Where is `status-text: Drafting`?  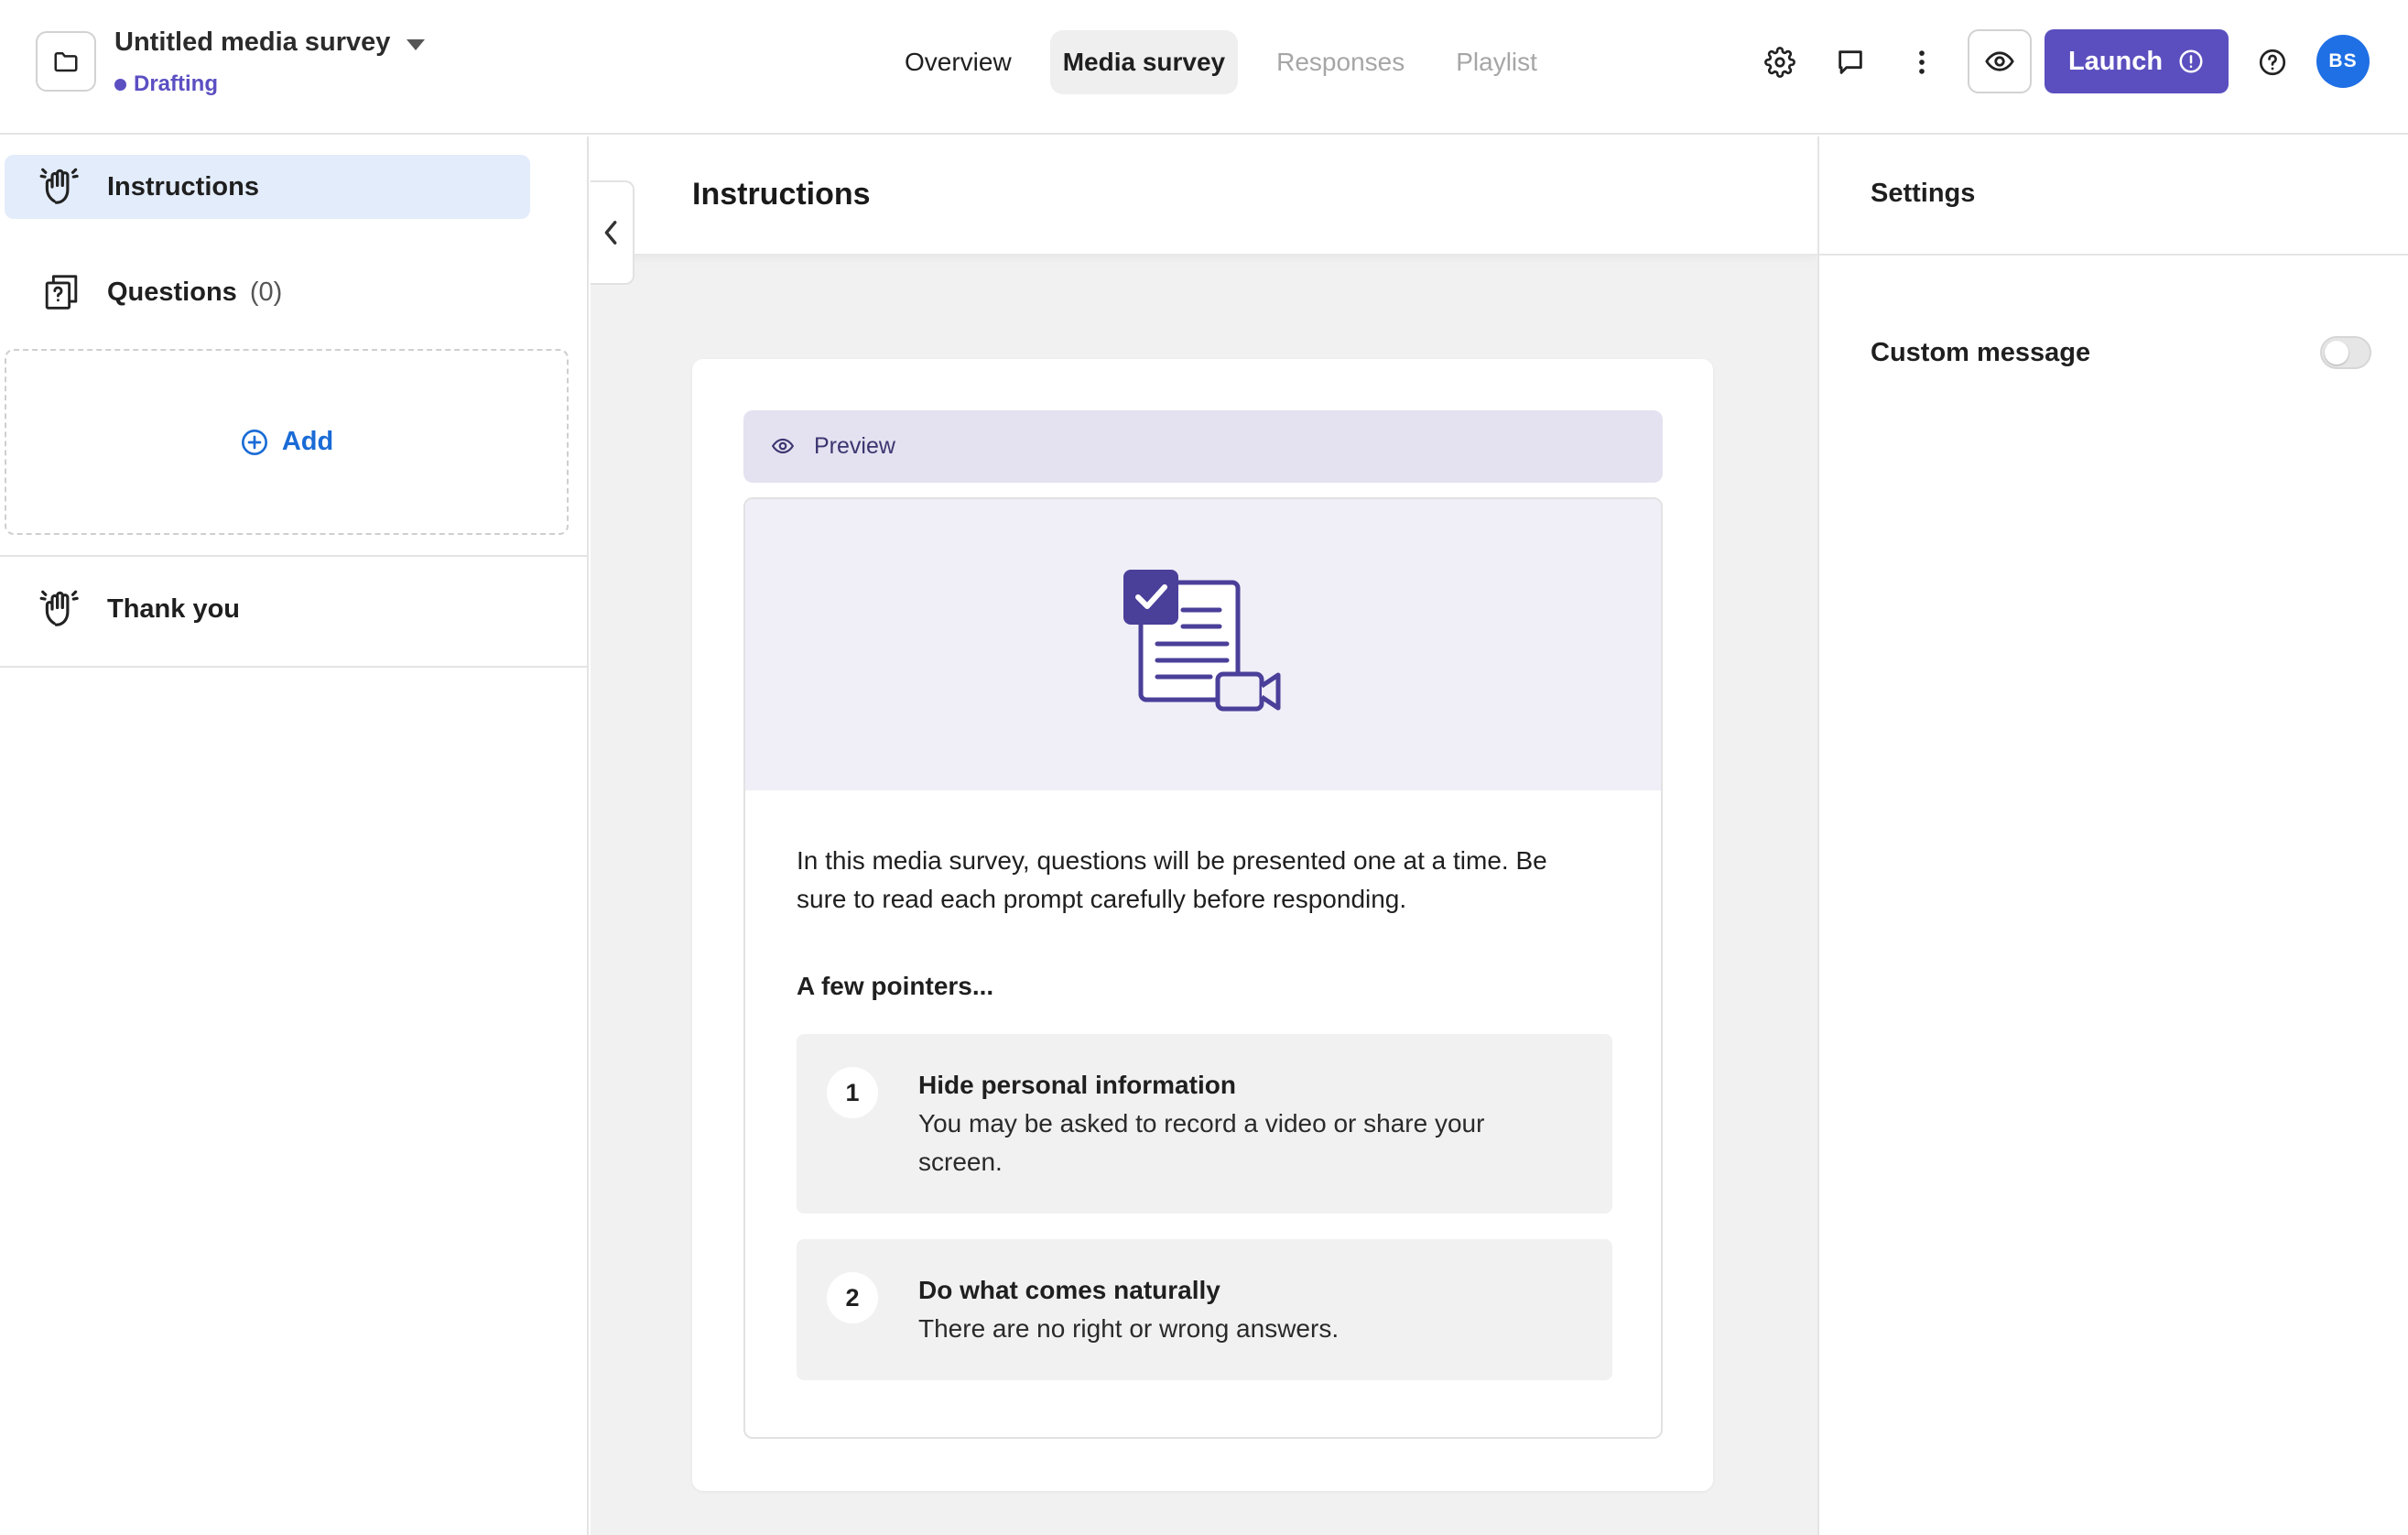 status-text: Drafting is located at coordinates (176, 84).